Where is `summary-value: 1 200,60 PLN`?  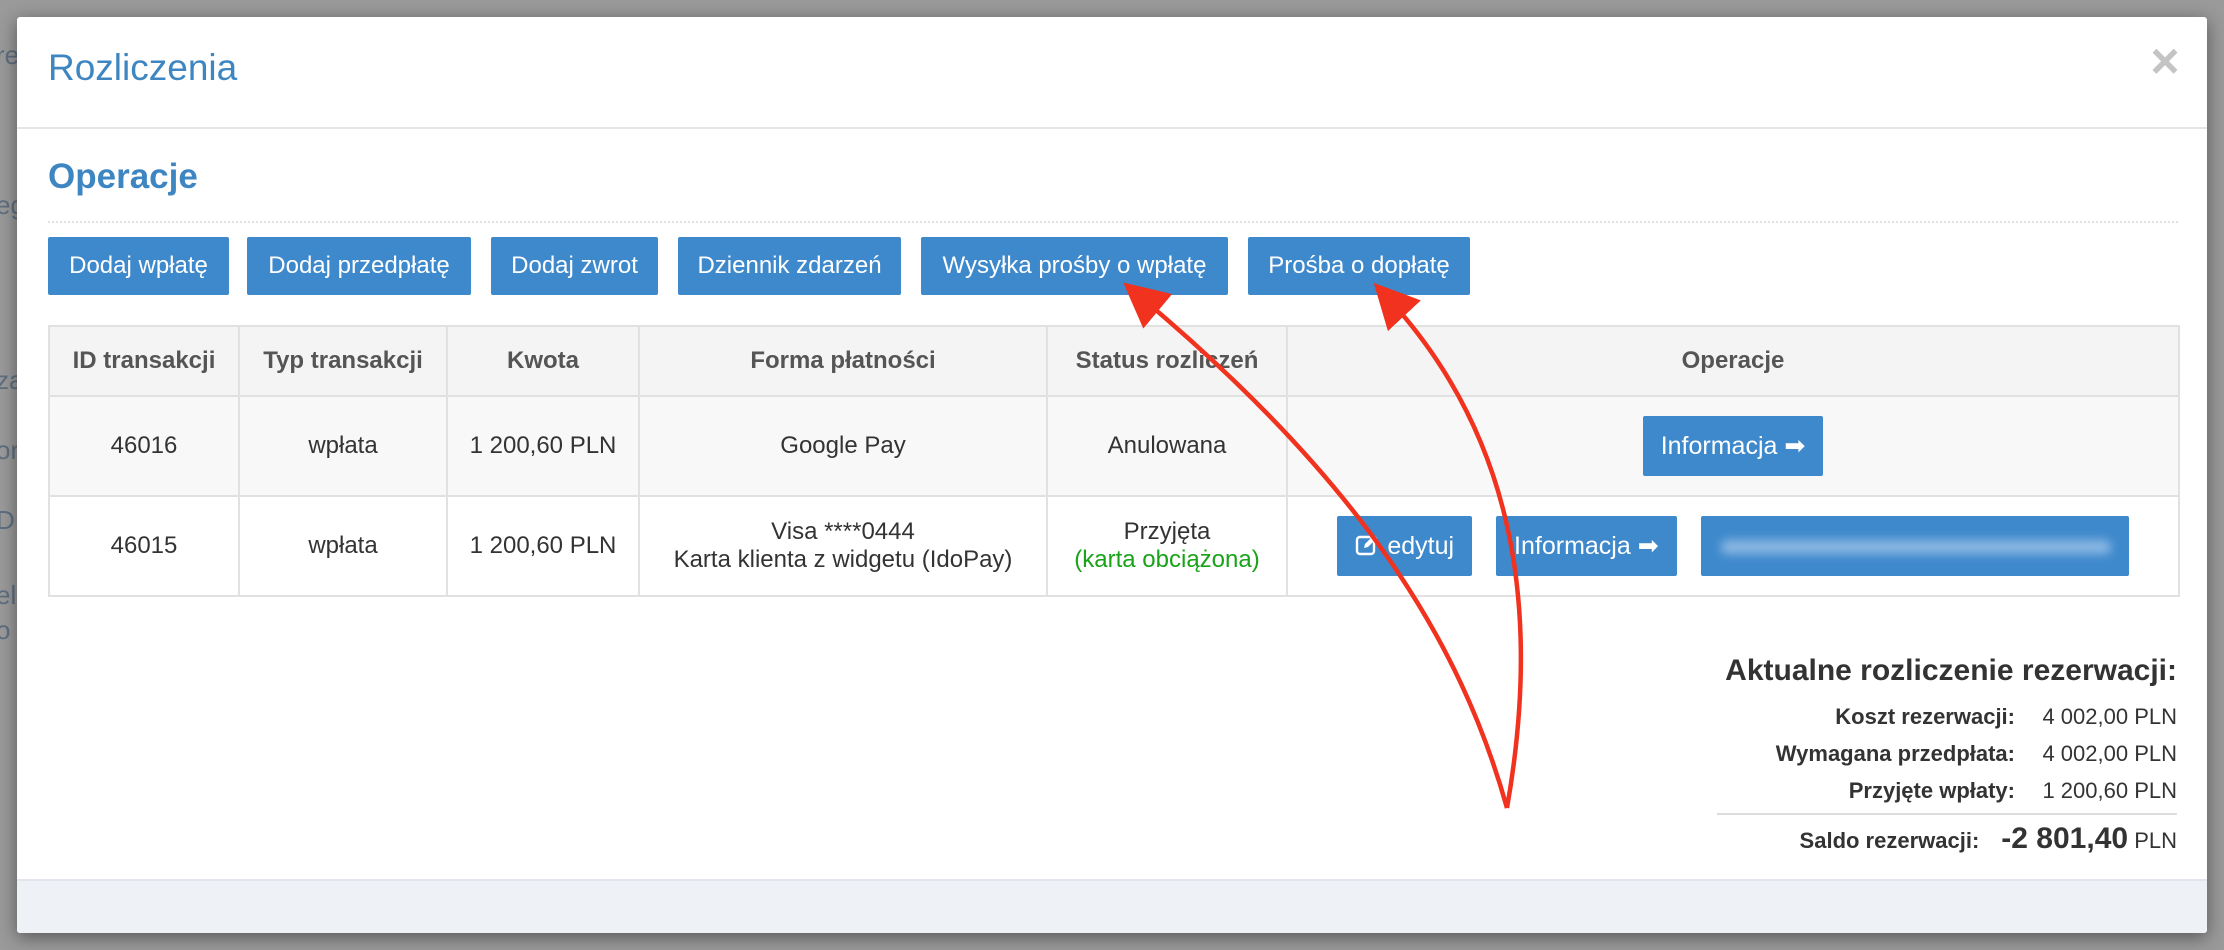 summary-value: 1 200,60 PLN is located at coordinates (2109, 790).